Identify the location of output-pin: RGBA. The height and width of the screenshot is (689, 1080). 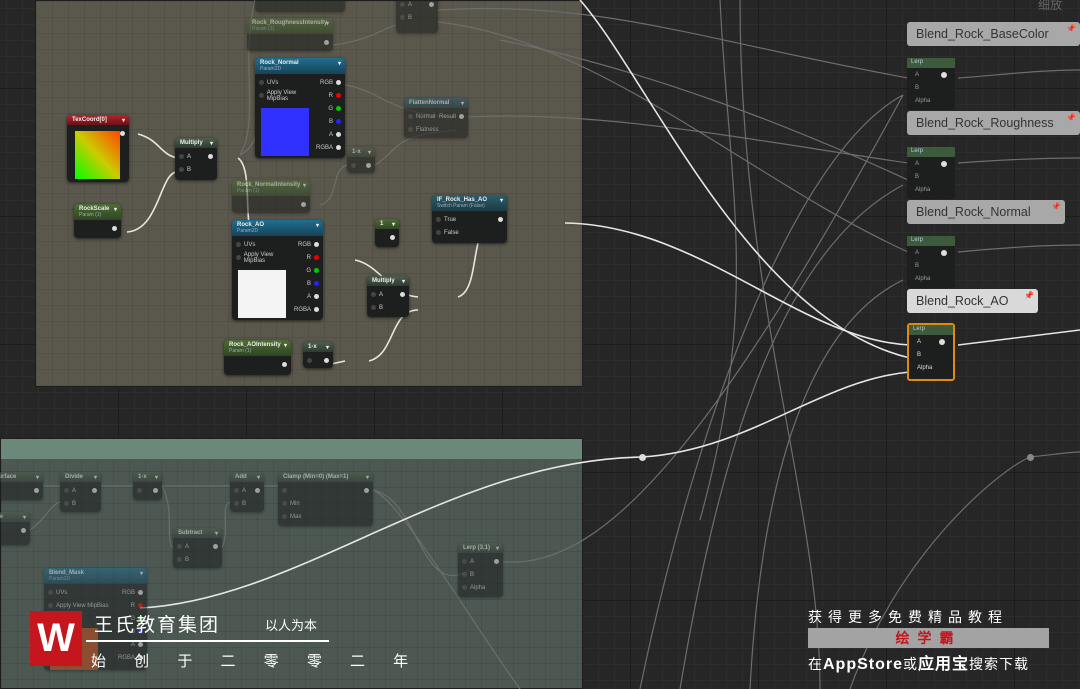
(306, 309).